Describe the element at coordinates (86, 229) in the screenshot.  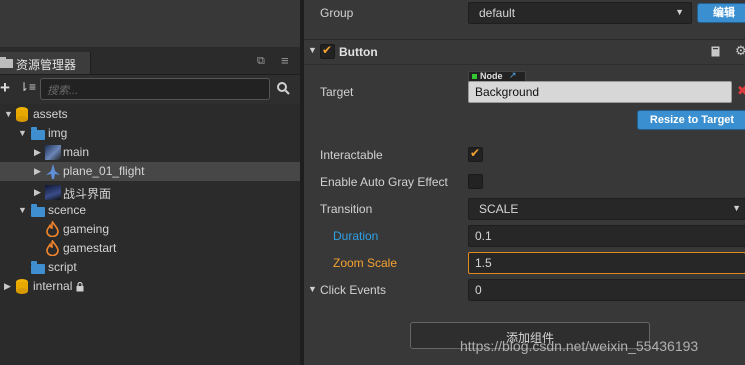
I see `tree-label: gameing` at that location.